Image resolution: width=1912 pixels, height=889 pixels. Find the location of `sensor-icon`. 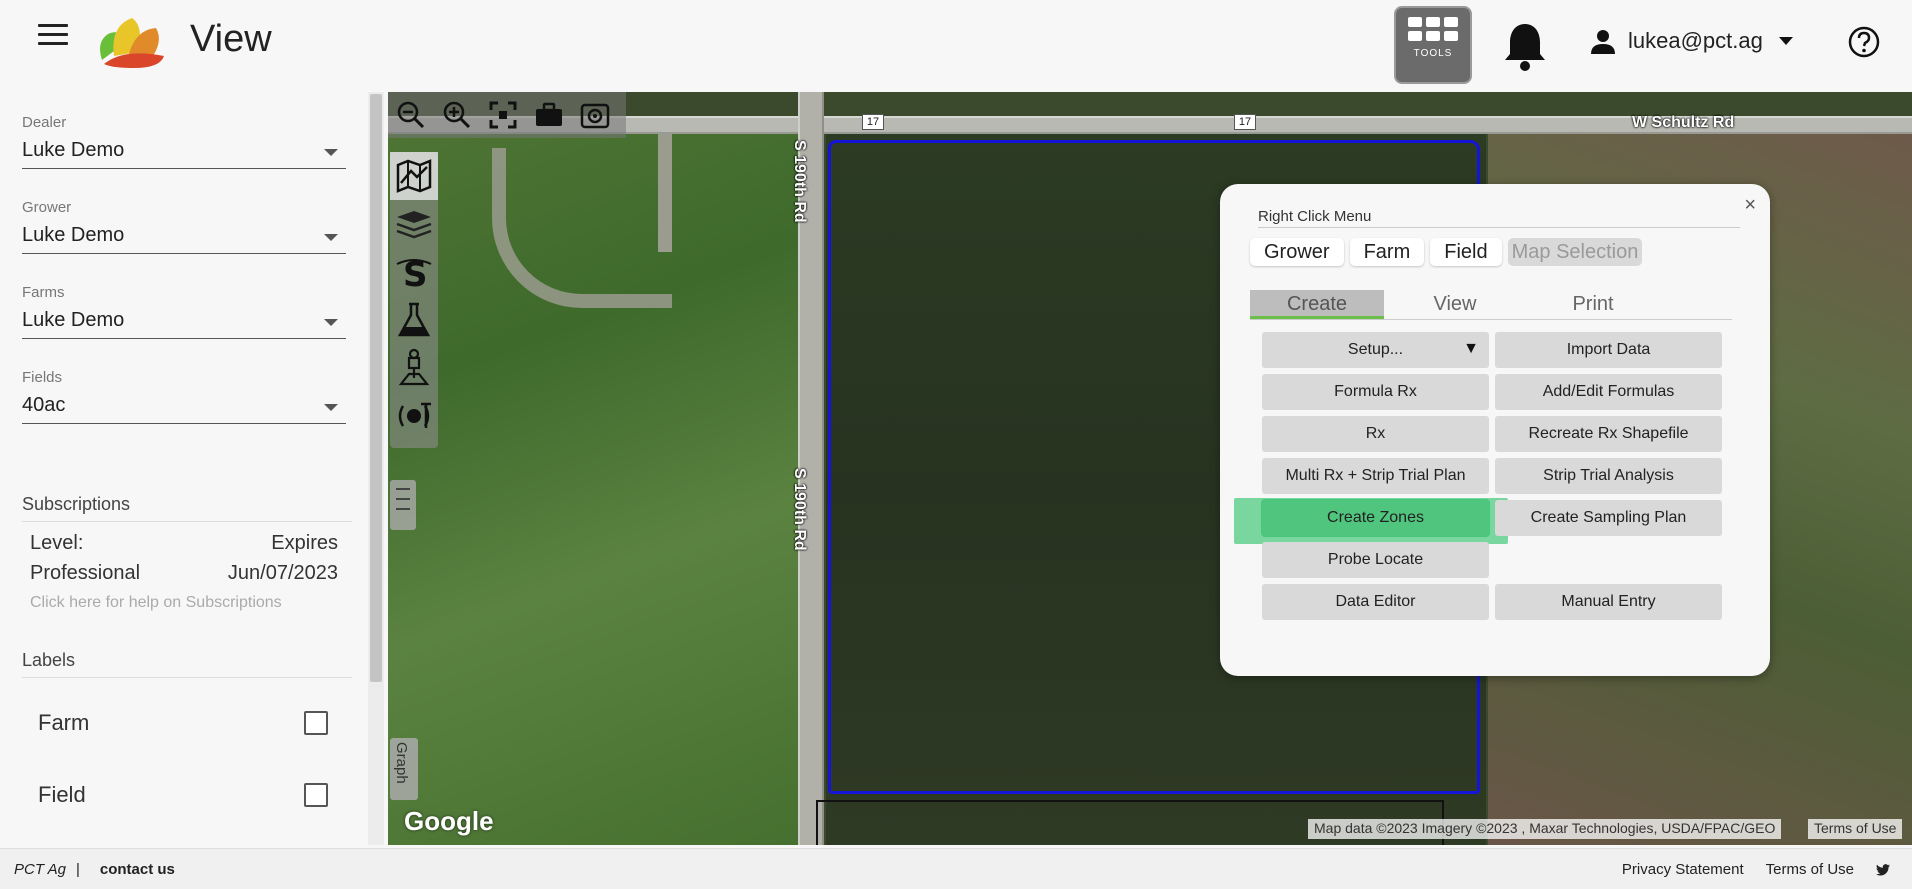

sensor-icon is located at coordinates (414, 415).